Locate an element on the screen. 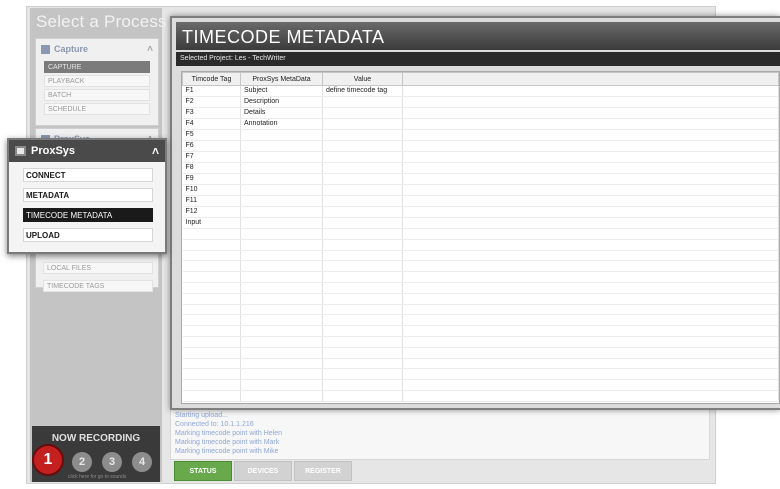  table-cell: F10 is located at coordinates (211, 190).